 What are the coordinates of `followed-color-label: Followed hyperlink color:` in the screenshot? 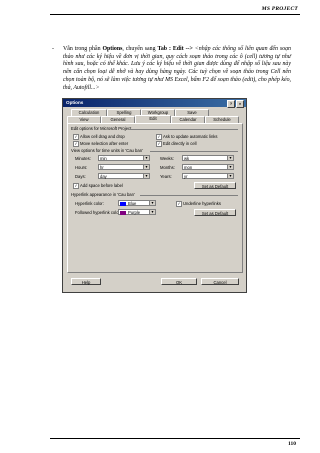 It's located at (98, 212).